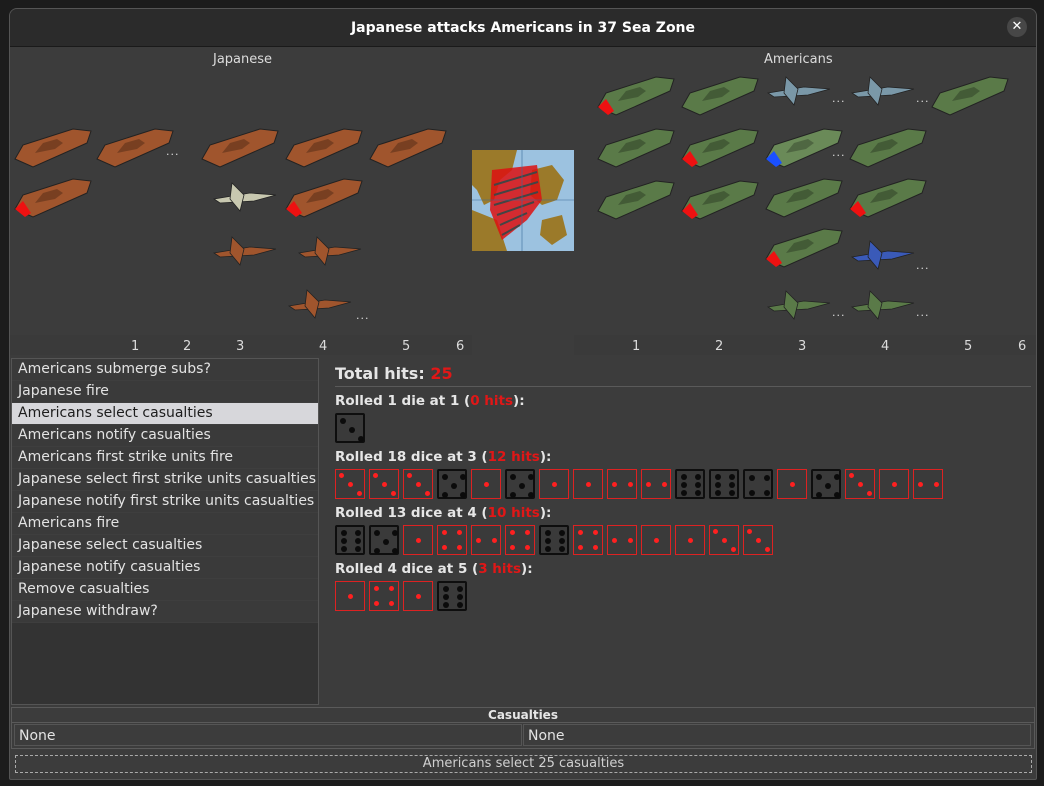 This screenshot has width=1044, height=786. What do you see at coordinates (165, 370) in the screenshot?
I see `step-item: Americans submerge subs?` at bounding box center [165, 370].